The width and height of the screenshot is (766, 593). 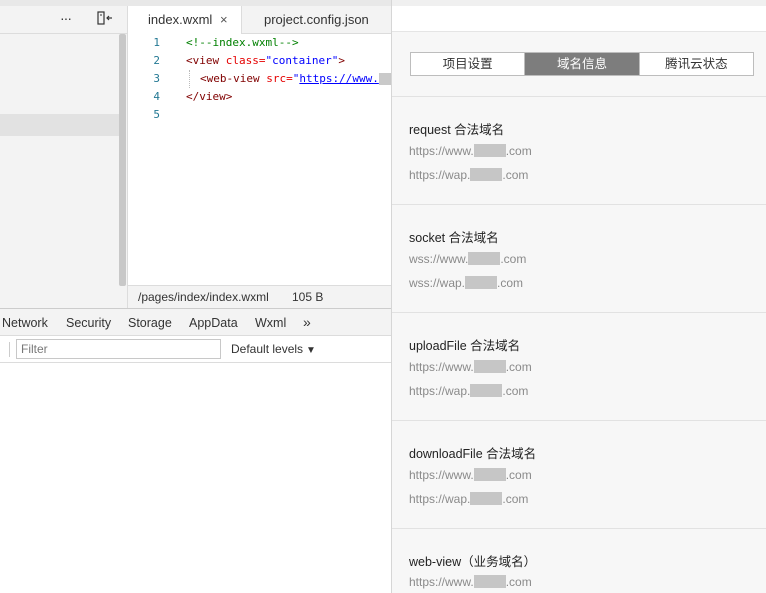 I want to click on section-title: request 合法域名, so click(x=457, y=130).